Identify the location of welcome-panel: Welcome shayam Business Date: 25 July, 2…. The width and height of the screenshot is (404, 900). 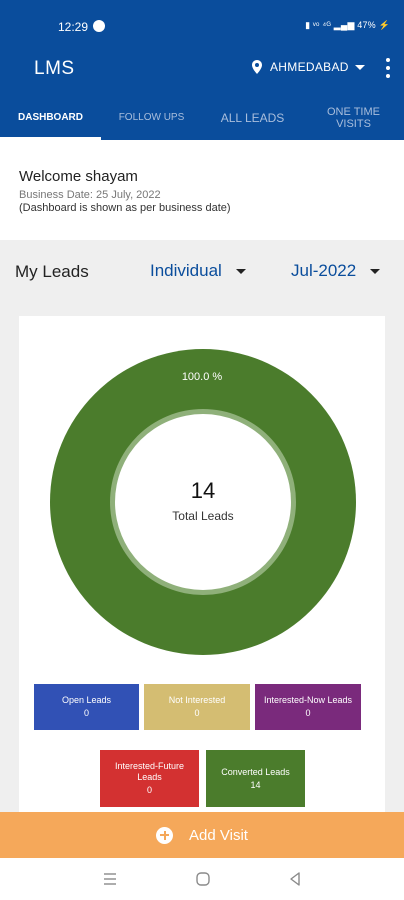
(202, 190).